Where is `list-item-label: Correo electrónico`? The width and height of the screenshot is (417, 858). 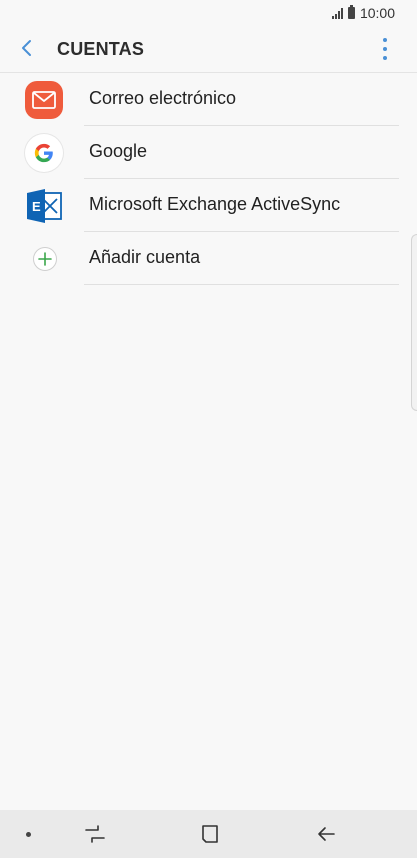 list-item-label: Correo electrónico is located at coordinates (163, 98).